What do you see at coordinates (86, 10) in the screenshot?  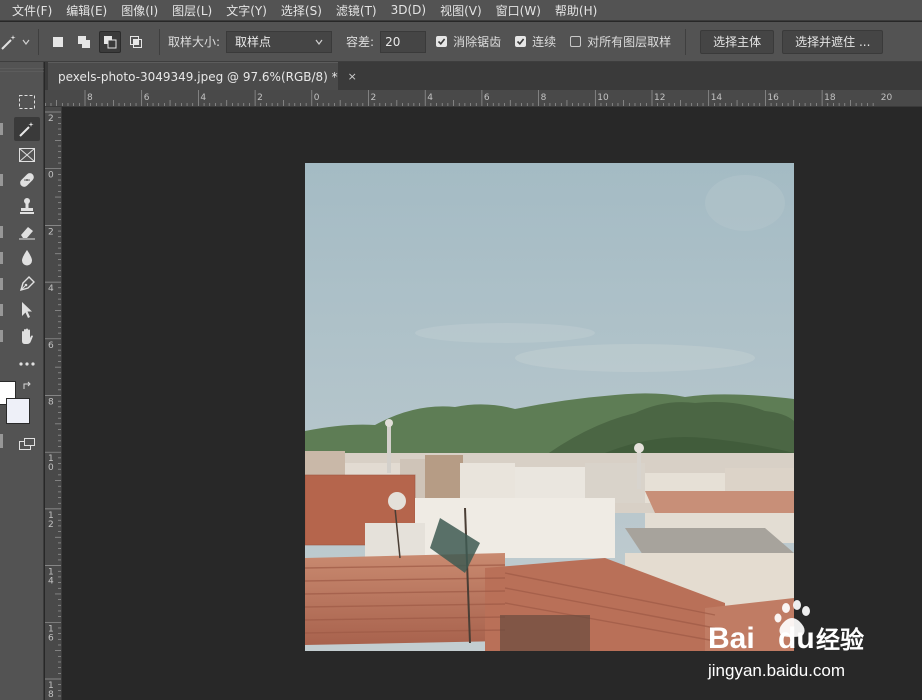 I see `menu-edit: 编辑(E)` at bounding box center [86, 10].